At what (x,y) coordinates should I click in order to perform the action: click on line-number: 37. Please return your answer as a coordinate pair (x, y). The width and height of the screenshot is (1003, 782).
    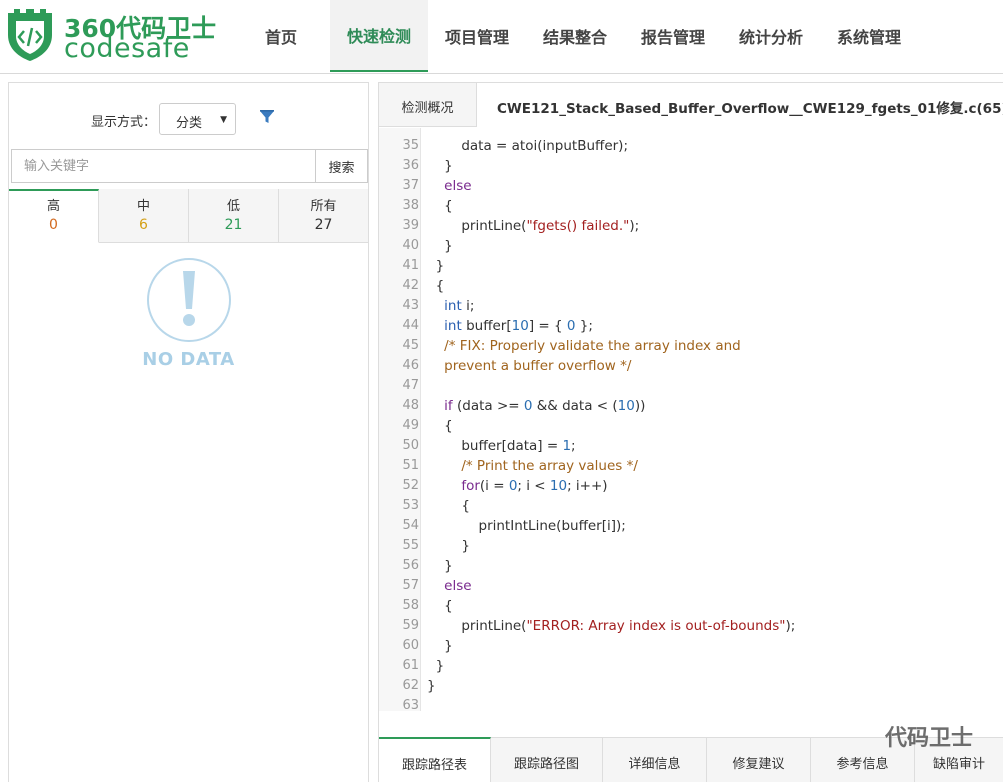
    Looking at the image, I should click on (410, 185).